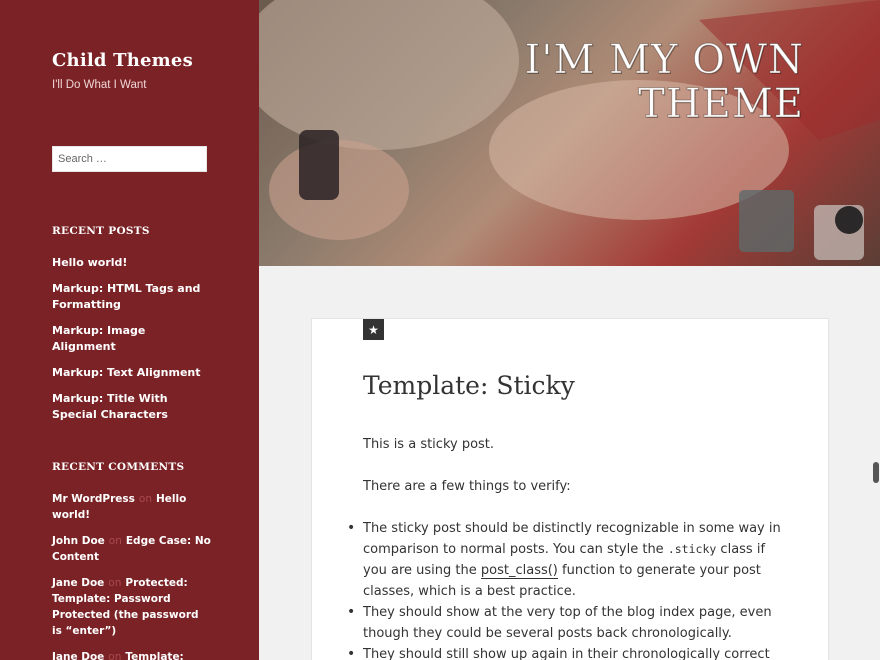 Image resolution: width=880 pixels, height=660 pixels. I want to click on recent-post-item: Markup: Text Alignment, so click(132, 373).